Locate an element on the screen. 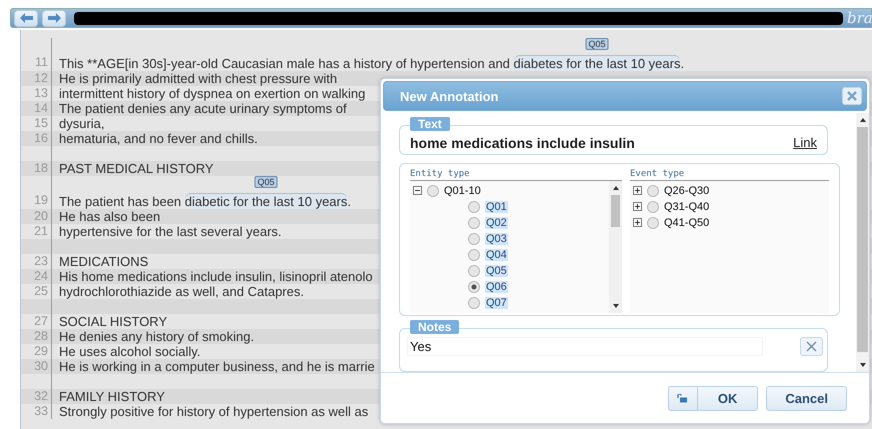 This screenshot has height=429, width=872. tree-item: Q07 is located at coordinates (496, 302).